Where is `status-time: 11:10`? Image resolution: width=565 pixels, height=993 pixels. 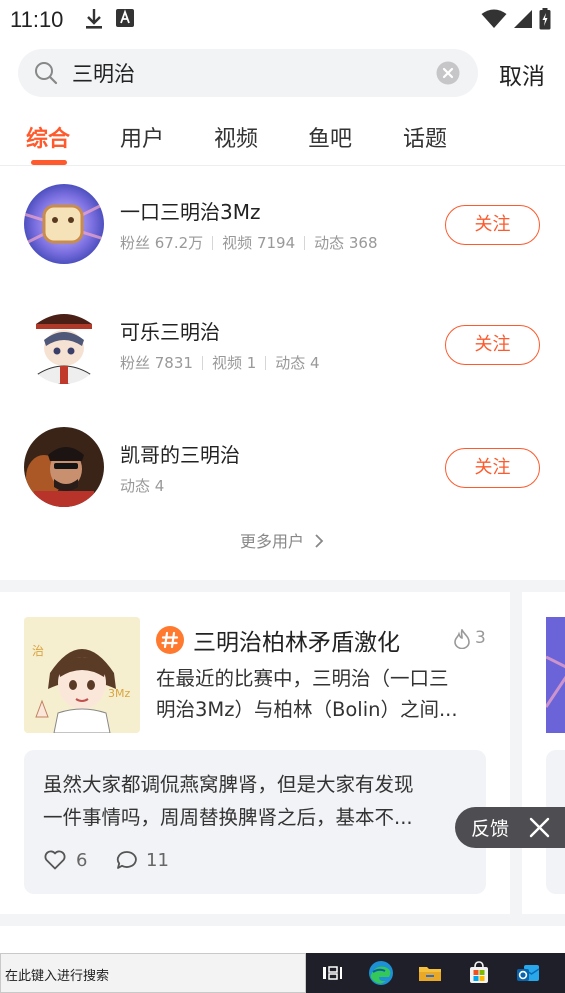
status-time: 11:10 is located at coordinates (37, 19).